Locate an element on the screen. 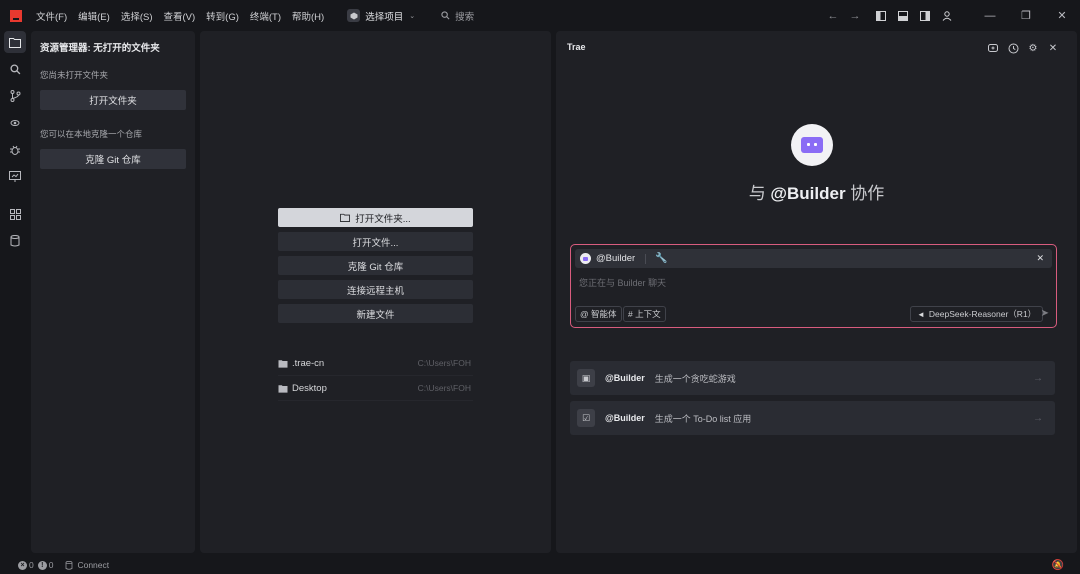 The height and width of the screenshot is (574, 1080). collab-agent: @Builder is located at coordinates (808, 193).